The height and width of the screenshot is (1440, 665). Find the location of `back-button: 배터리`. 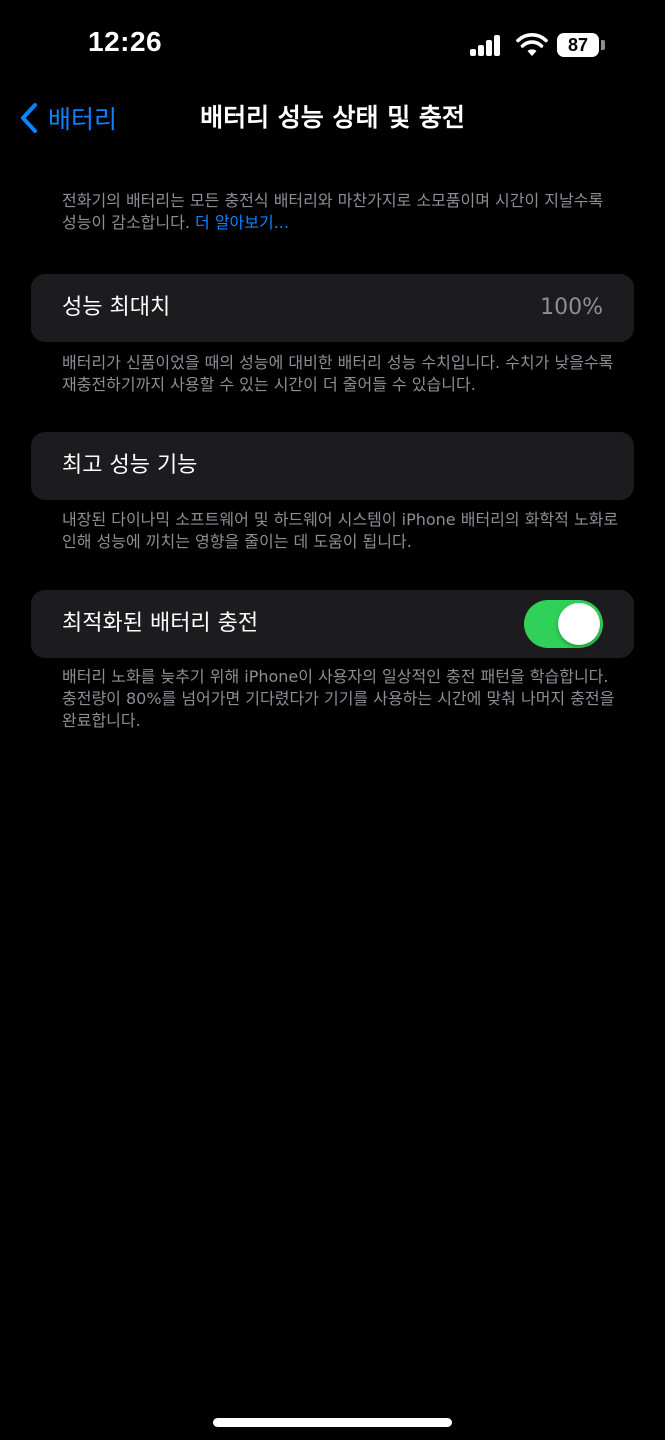

back-button: 배터리 is located at coordinates (67, 118).